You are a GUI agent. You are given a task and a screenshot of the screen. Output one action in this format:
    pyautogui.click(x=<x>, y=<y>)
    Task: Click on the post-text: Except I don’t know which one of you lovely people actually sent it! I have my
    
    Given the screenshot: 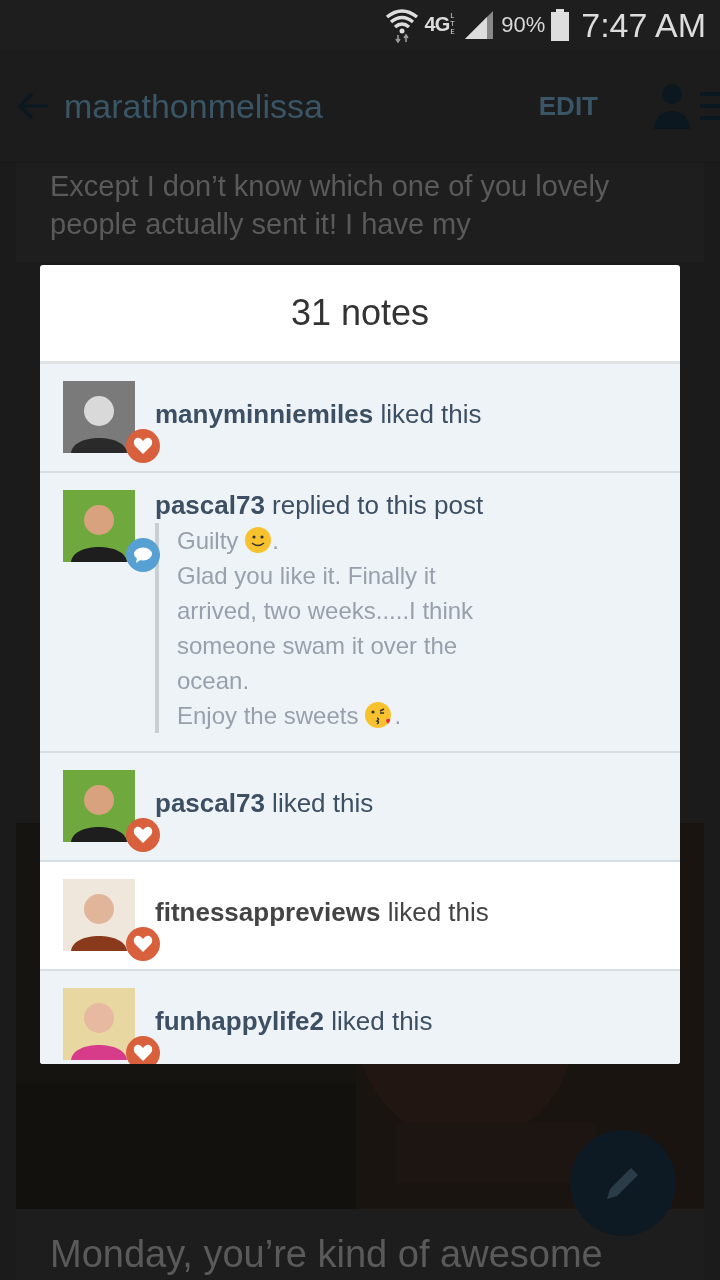 What is the action you would take?
    pyautogui.click(x=330, y=205)
    